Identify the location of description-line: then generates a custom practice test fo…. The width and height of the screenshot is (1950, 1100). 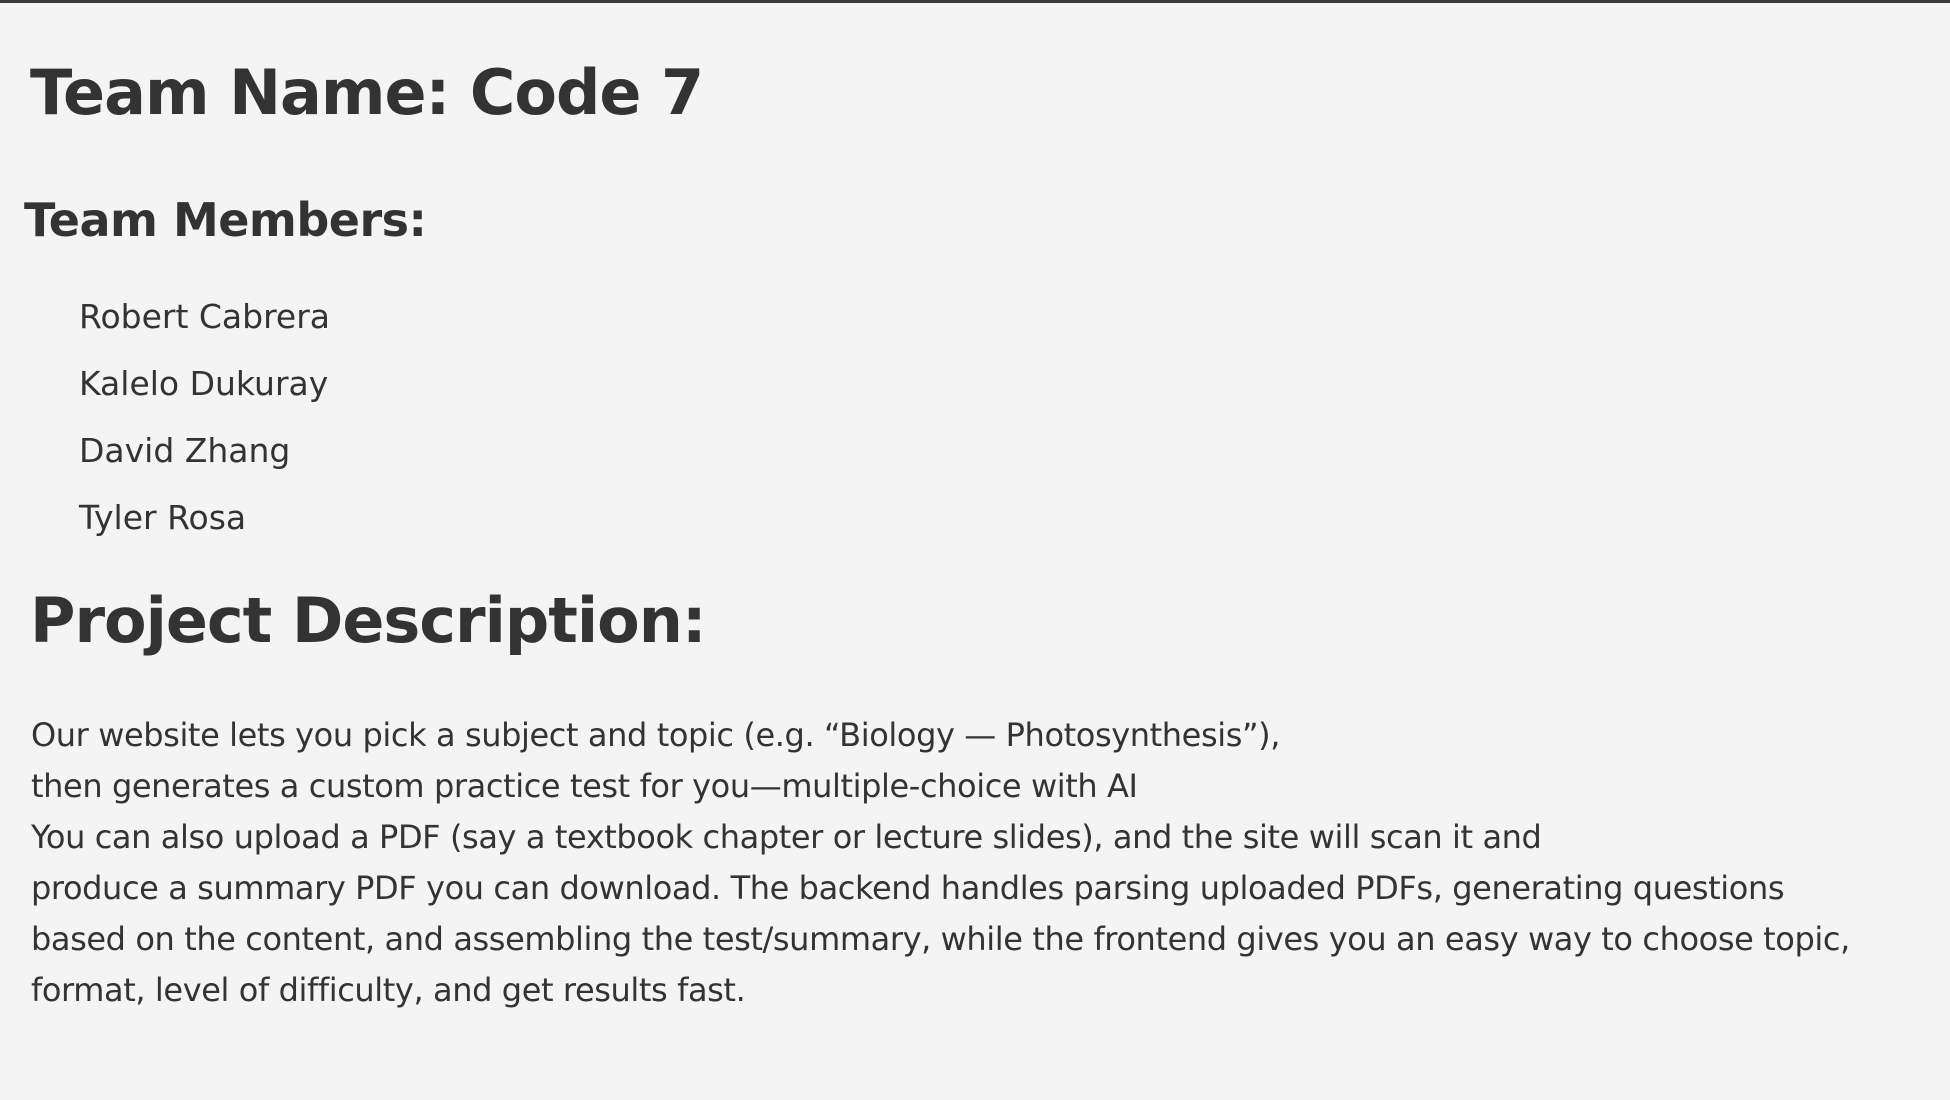
(584, 786).